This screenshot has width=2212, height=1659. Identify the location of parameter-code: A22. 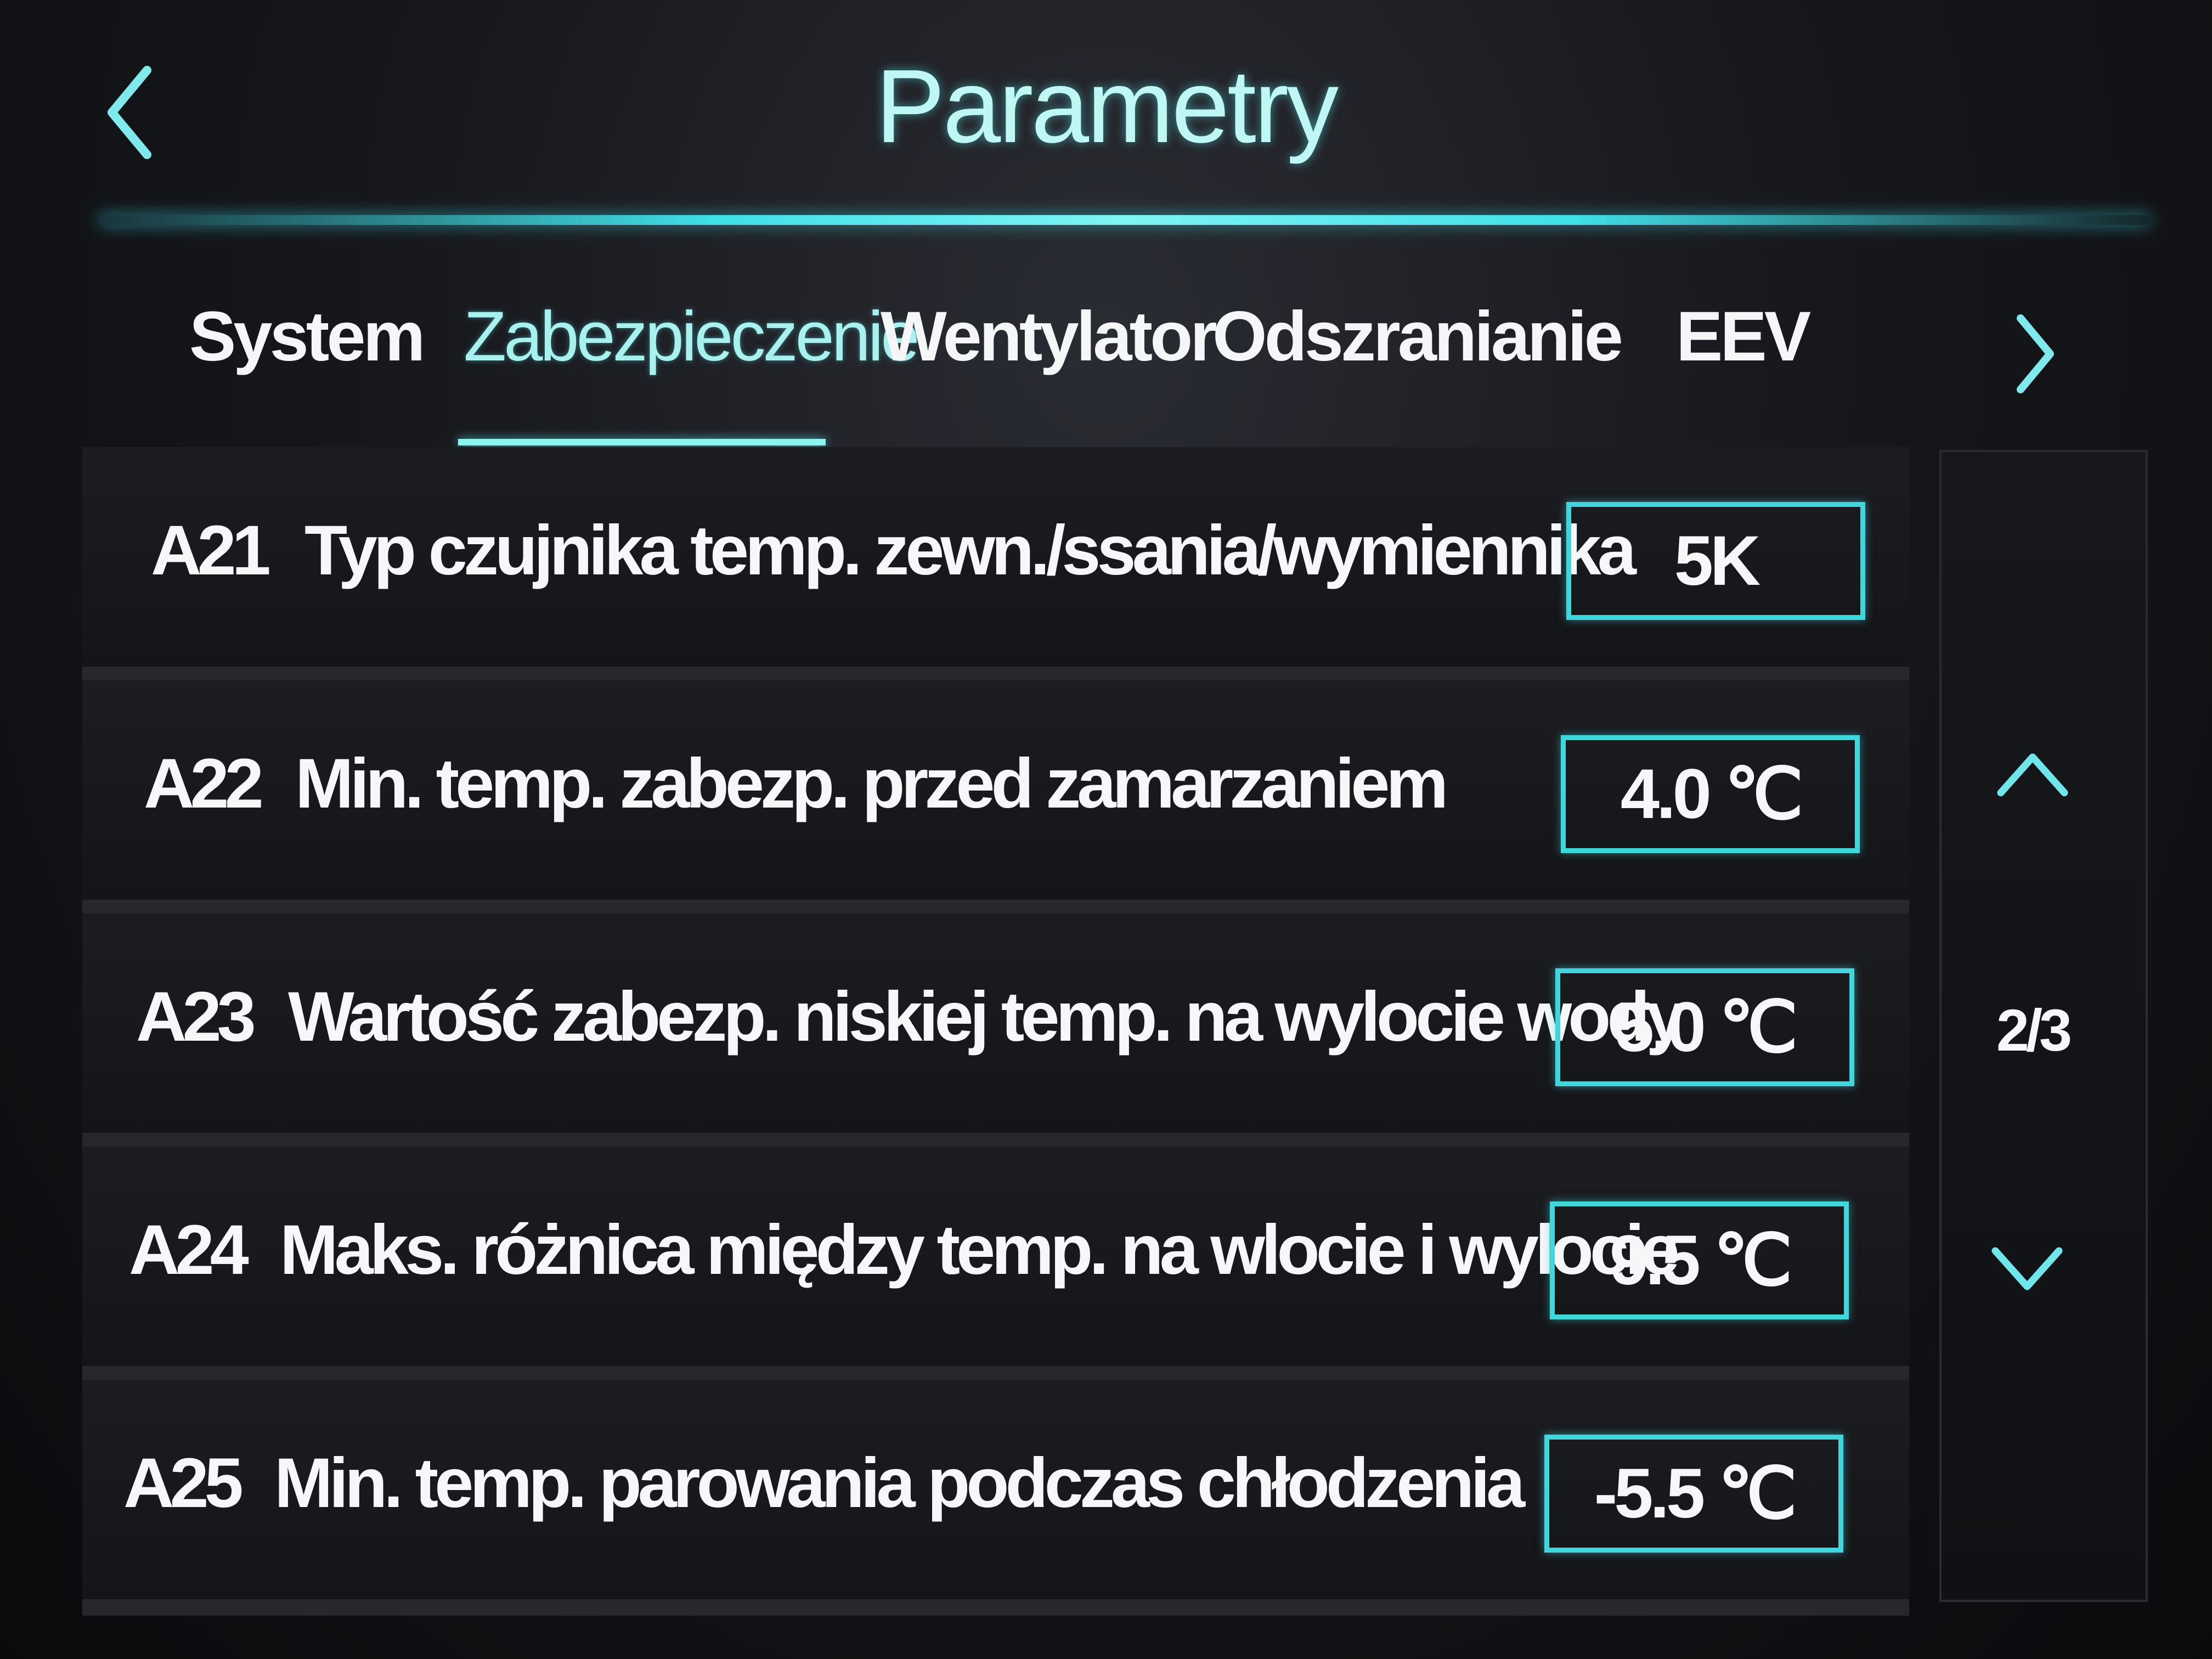
(204, 783).